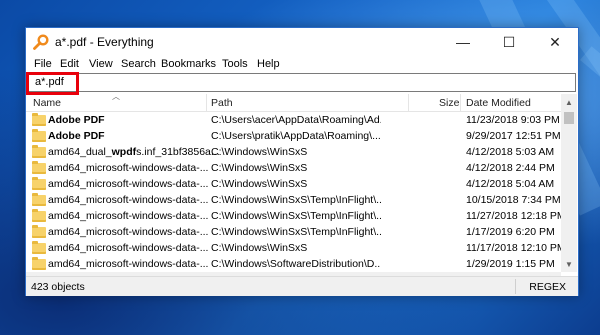  Describe the element at coordinates (513, 200) in the screenshot. I see `result-date: 10/15/2018 7:34 PM` at that location.